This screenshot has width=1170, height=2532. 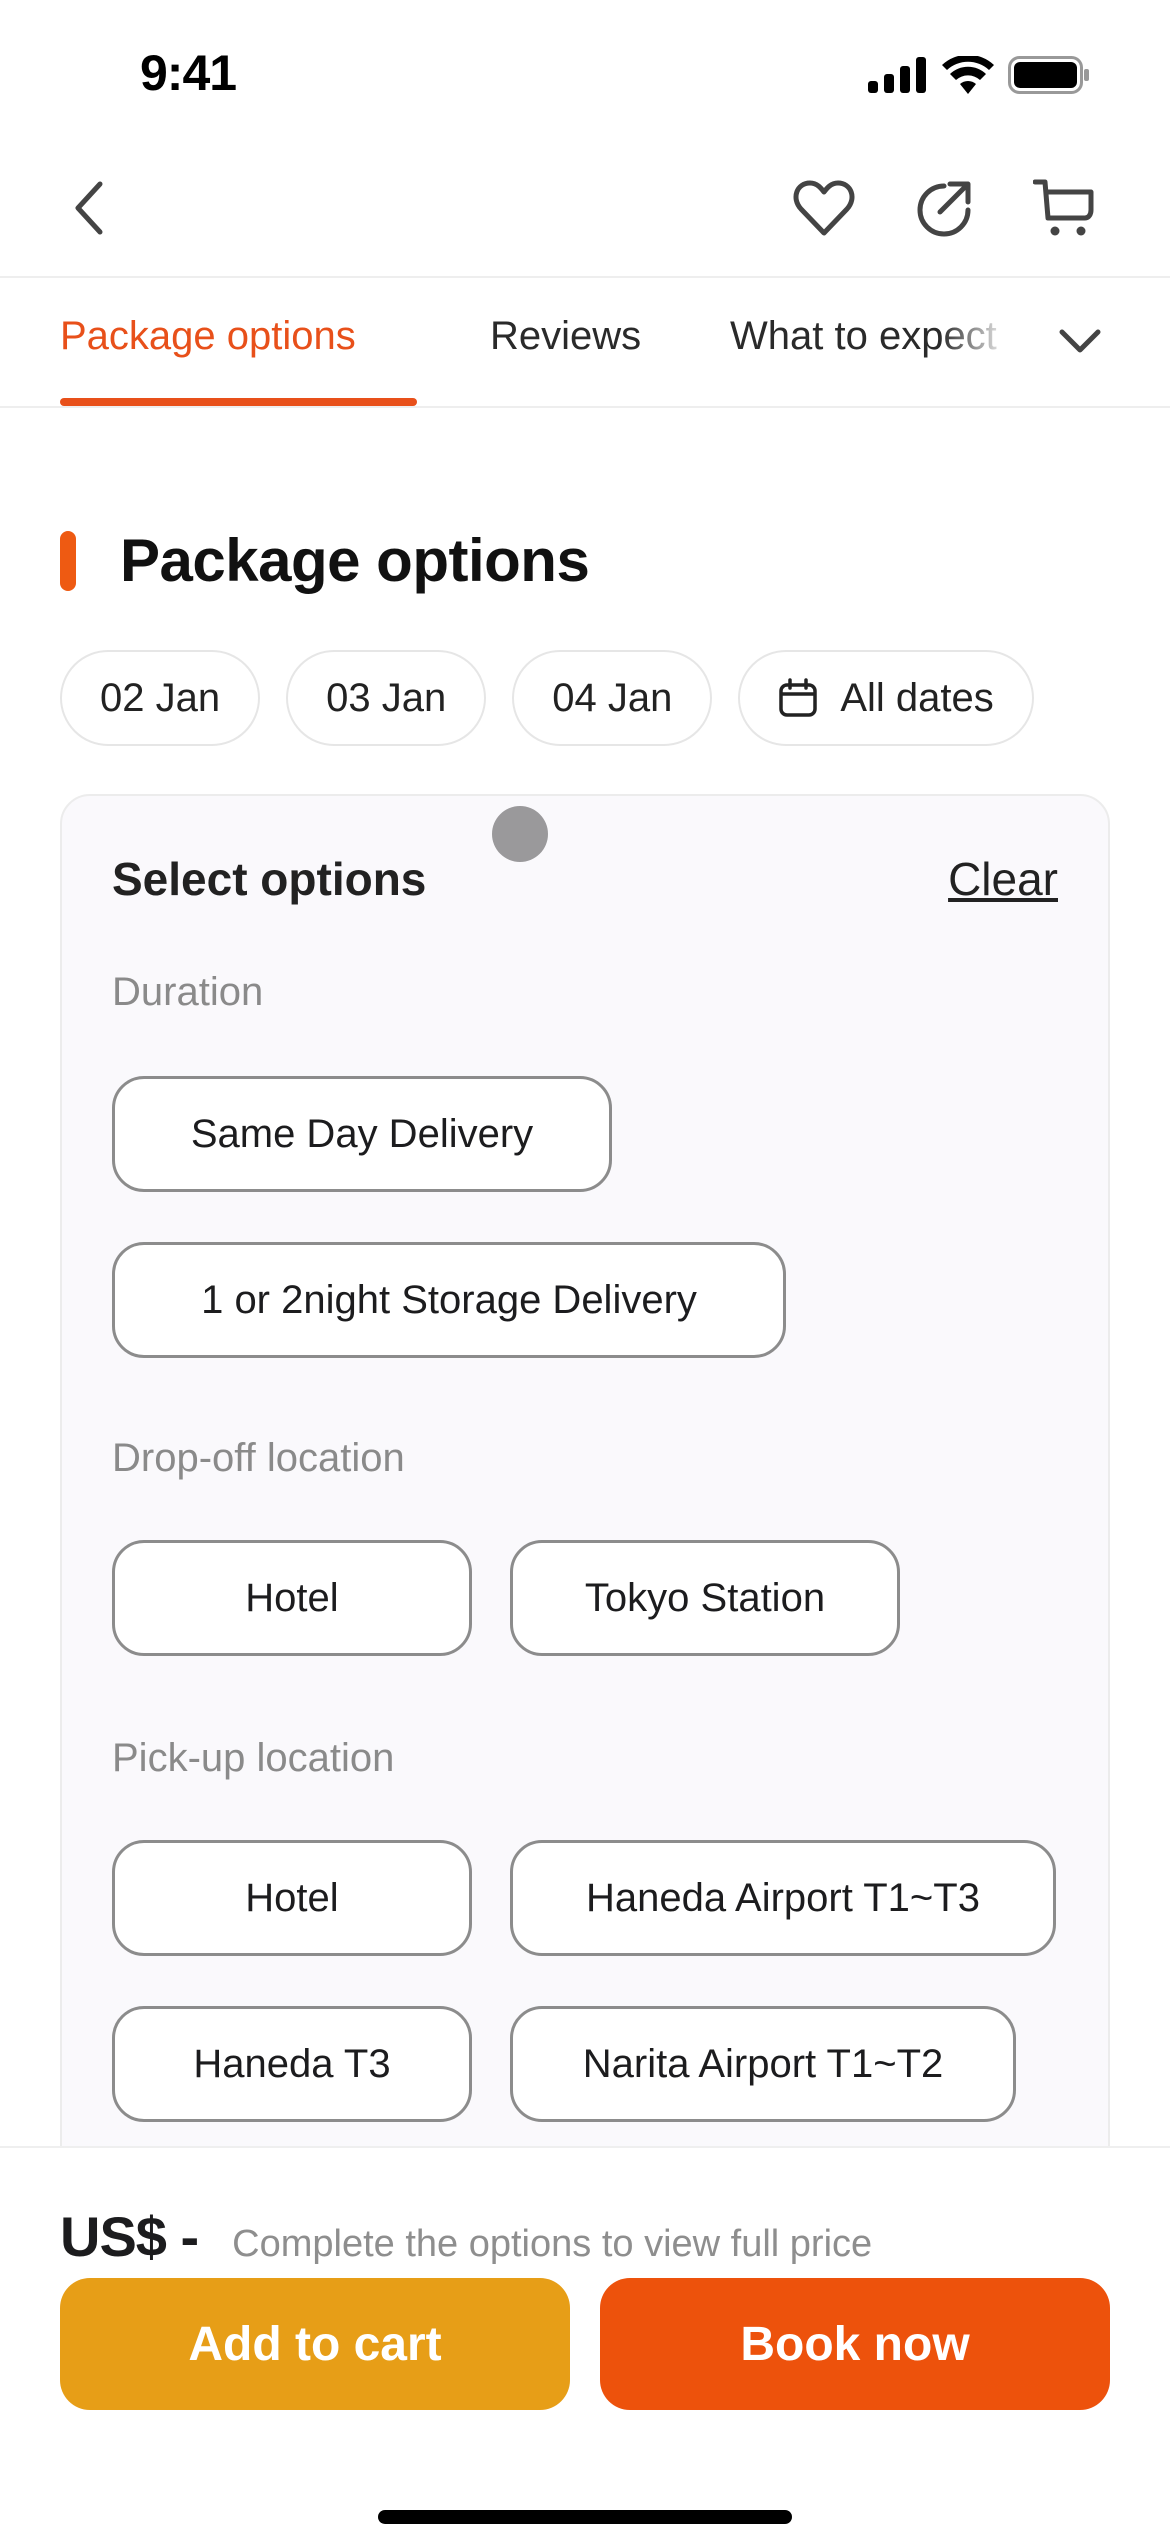 What do you see at coordinates (585, 879) in the screenshot?
I see `options-header: Select options Clear` at bounding box center [585, 879].